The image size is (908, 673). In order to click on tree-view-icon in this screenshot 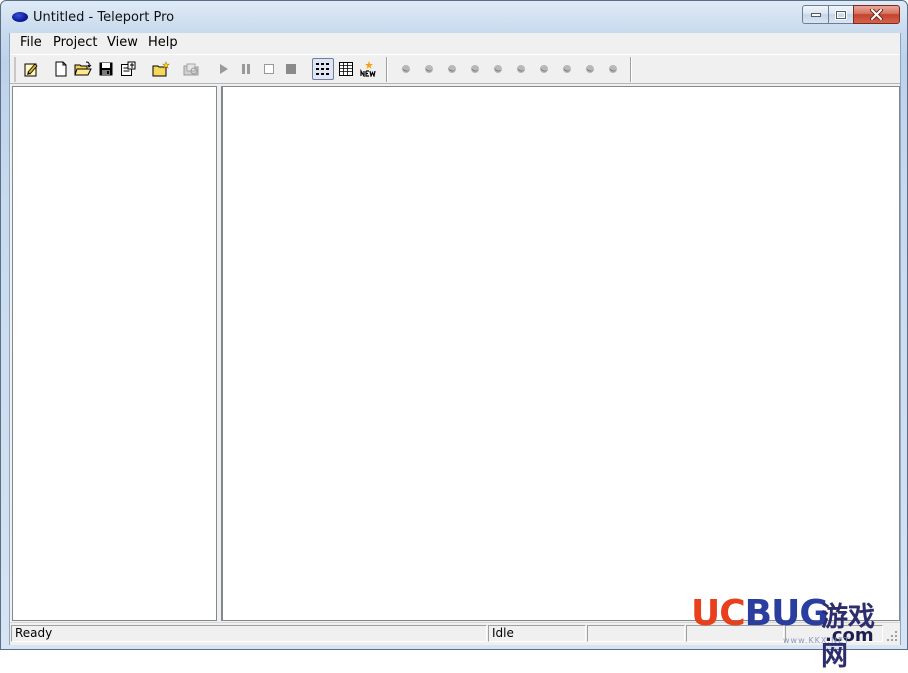, I will do `click(322, 69)`.